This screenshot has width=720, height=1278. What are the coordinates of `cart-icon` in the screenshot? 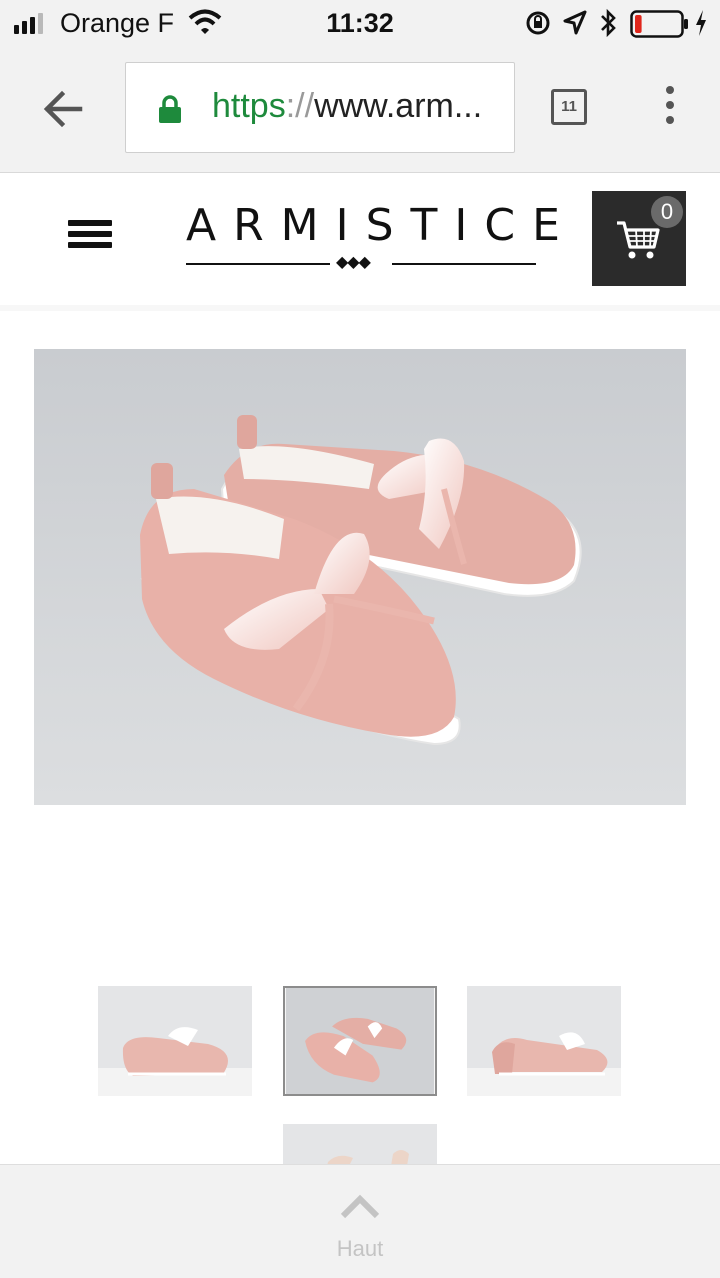 It's located at (638, 240).